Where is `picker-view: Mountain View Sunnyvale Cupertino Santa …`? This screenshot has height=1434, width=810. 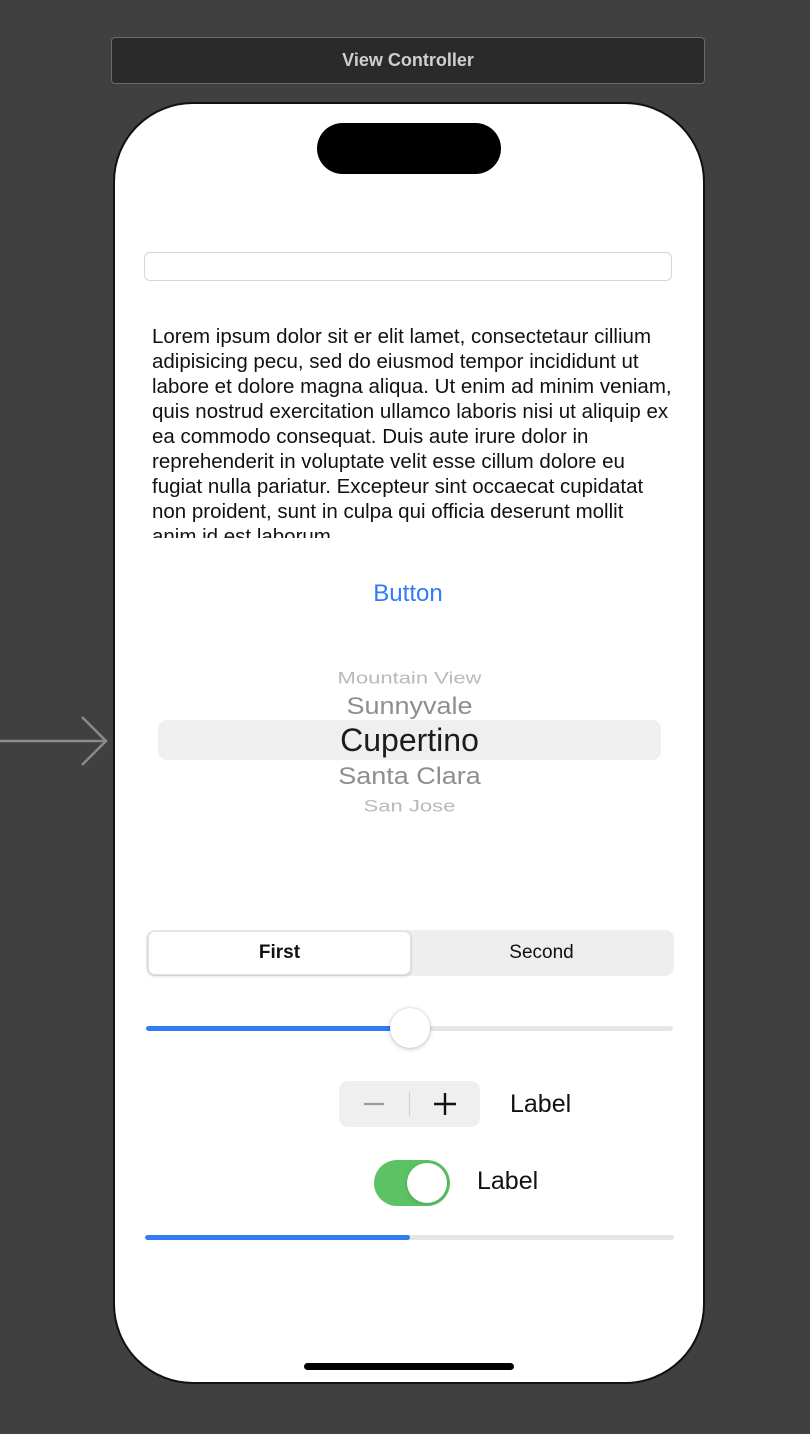
picker-view: Mountain View Sunnyvale Cupertino Santa … is located at coordinates (409, 739).